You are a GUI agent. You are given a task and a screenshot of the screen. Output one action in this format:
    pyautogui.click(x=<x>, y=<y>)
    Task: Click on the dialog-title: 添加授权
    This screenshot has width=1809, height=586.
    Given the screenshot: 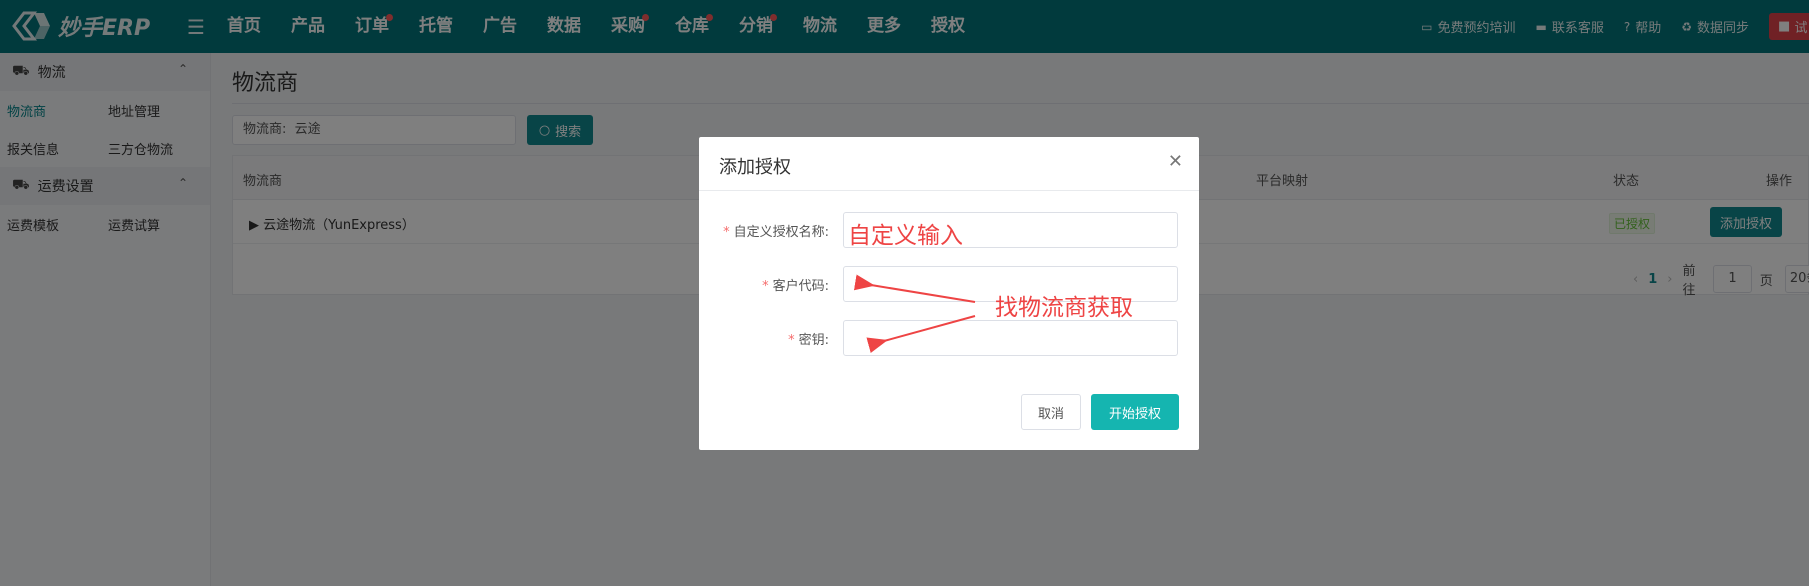 What is the action you would take?
    pyautogui.click(x=755, y=167)
    